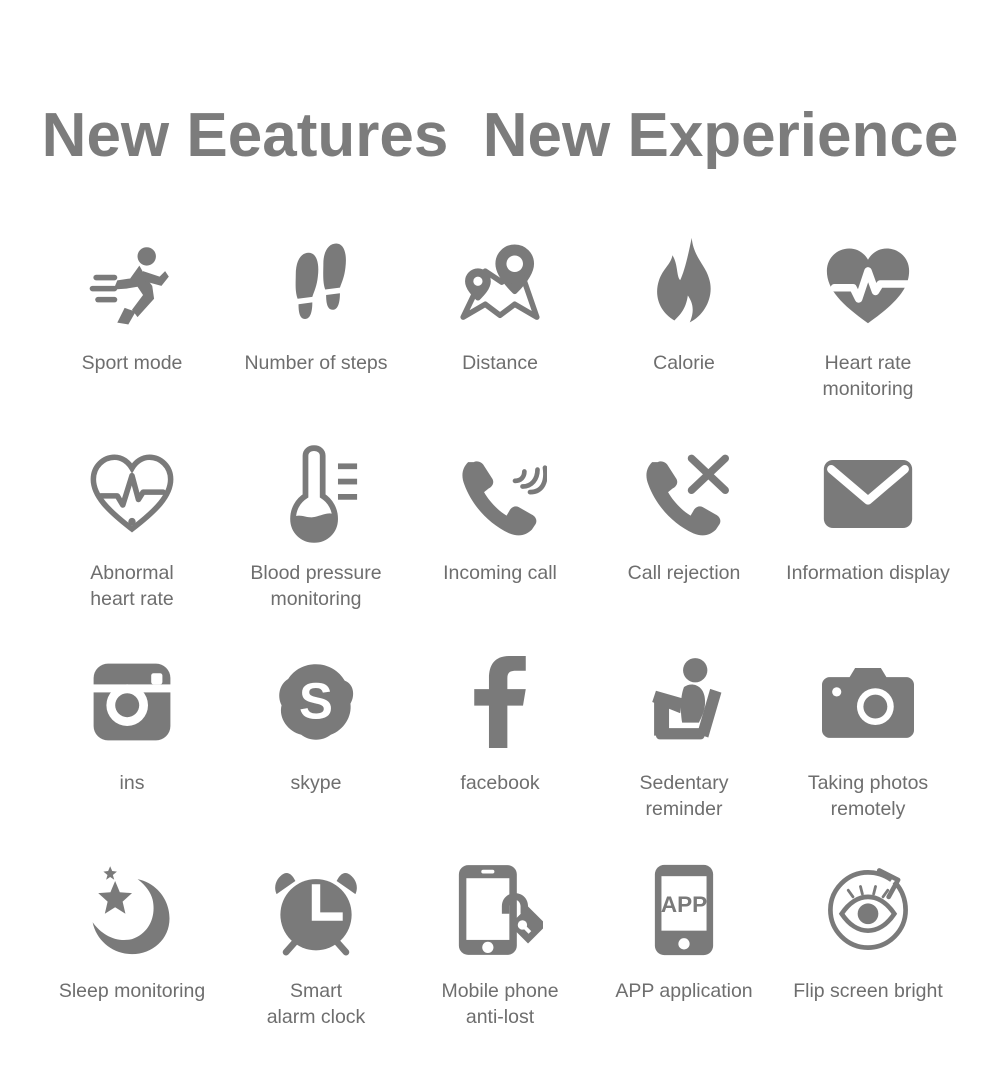 The width and height of the screenshot is (1000, 1078). Describe the element at coordinates (132, 337) in the screenshot. I see `feature-item-sport-mode: Sport mode` at that location.